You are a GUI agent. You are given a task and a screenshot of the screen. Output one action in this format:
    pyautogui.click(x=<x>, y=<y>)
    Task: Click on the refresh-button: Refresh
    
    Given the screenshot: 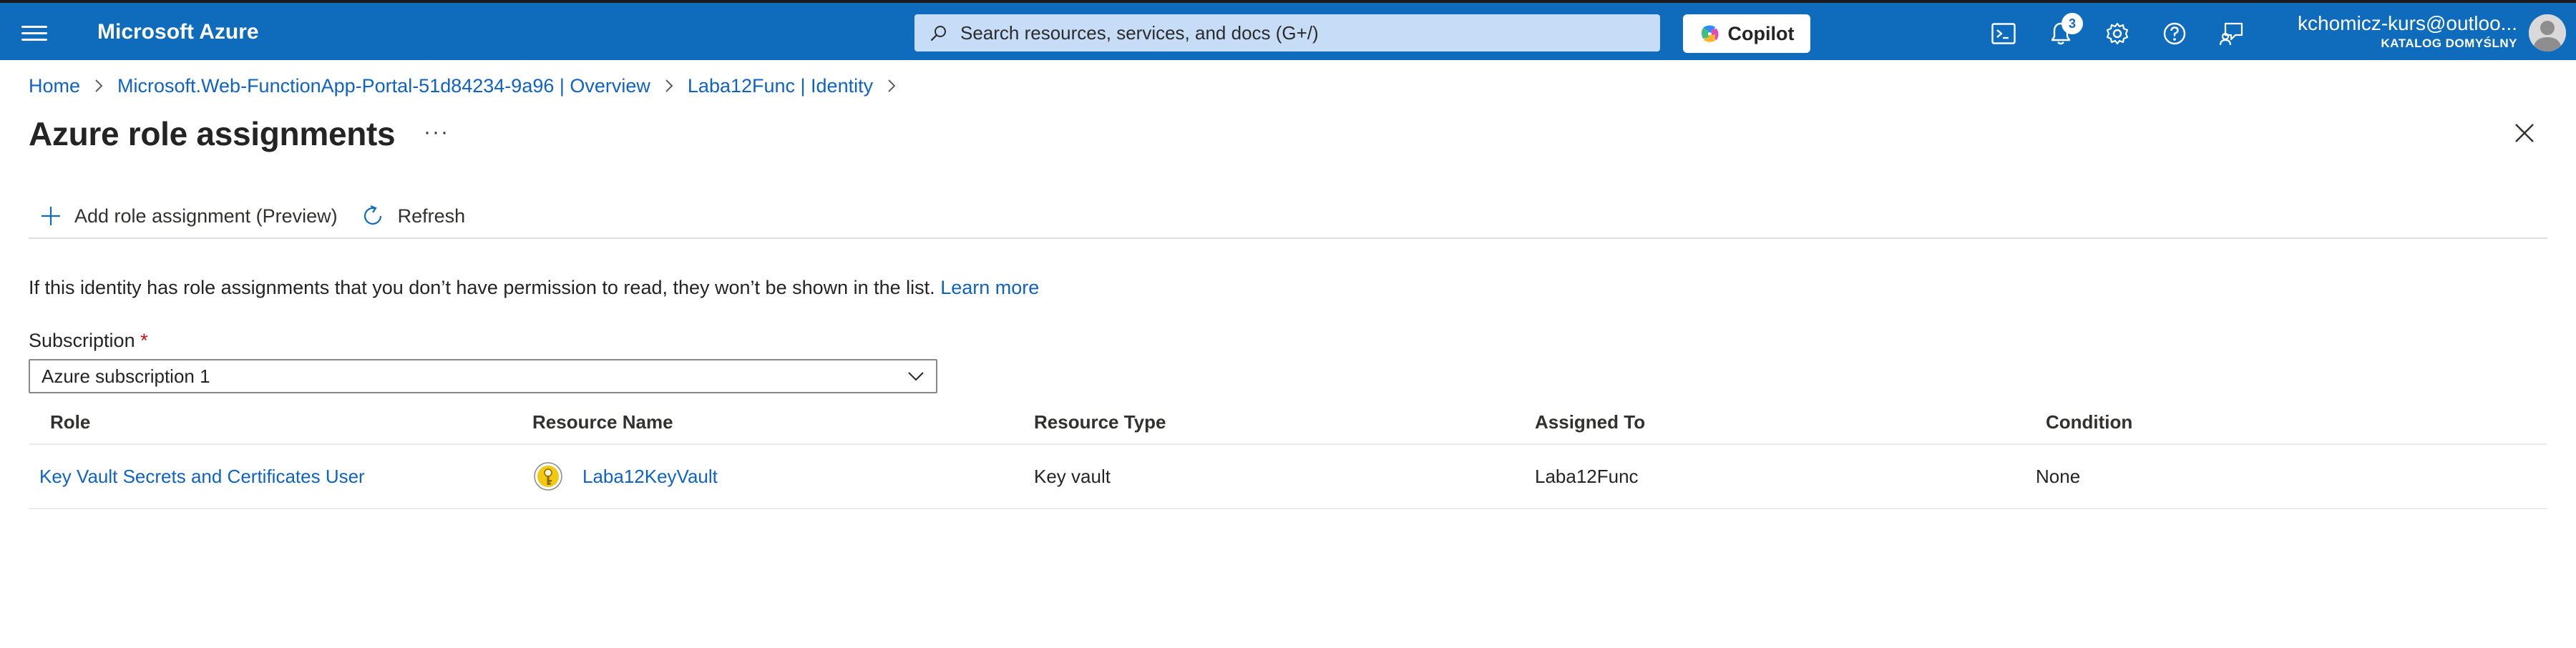 What is the action you would take?
    pyautogui.click(x=413, y=216)
    